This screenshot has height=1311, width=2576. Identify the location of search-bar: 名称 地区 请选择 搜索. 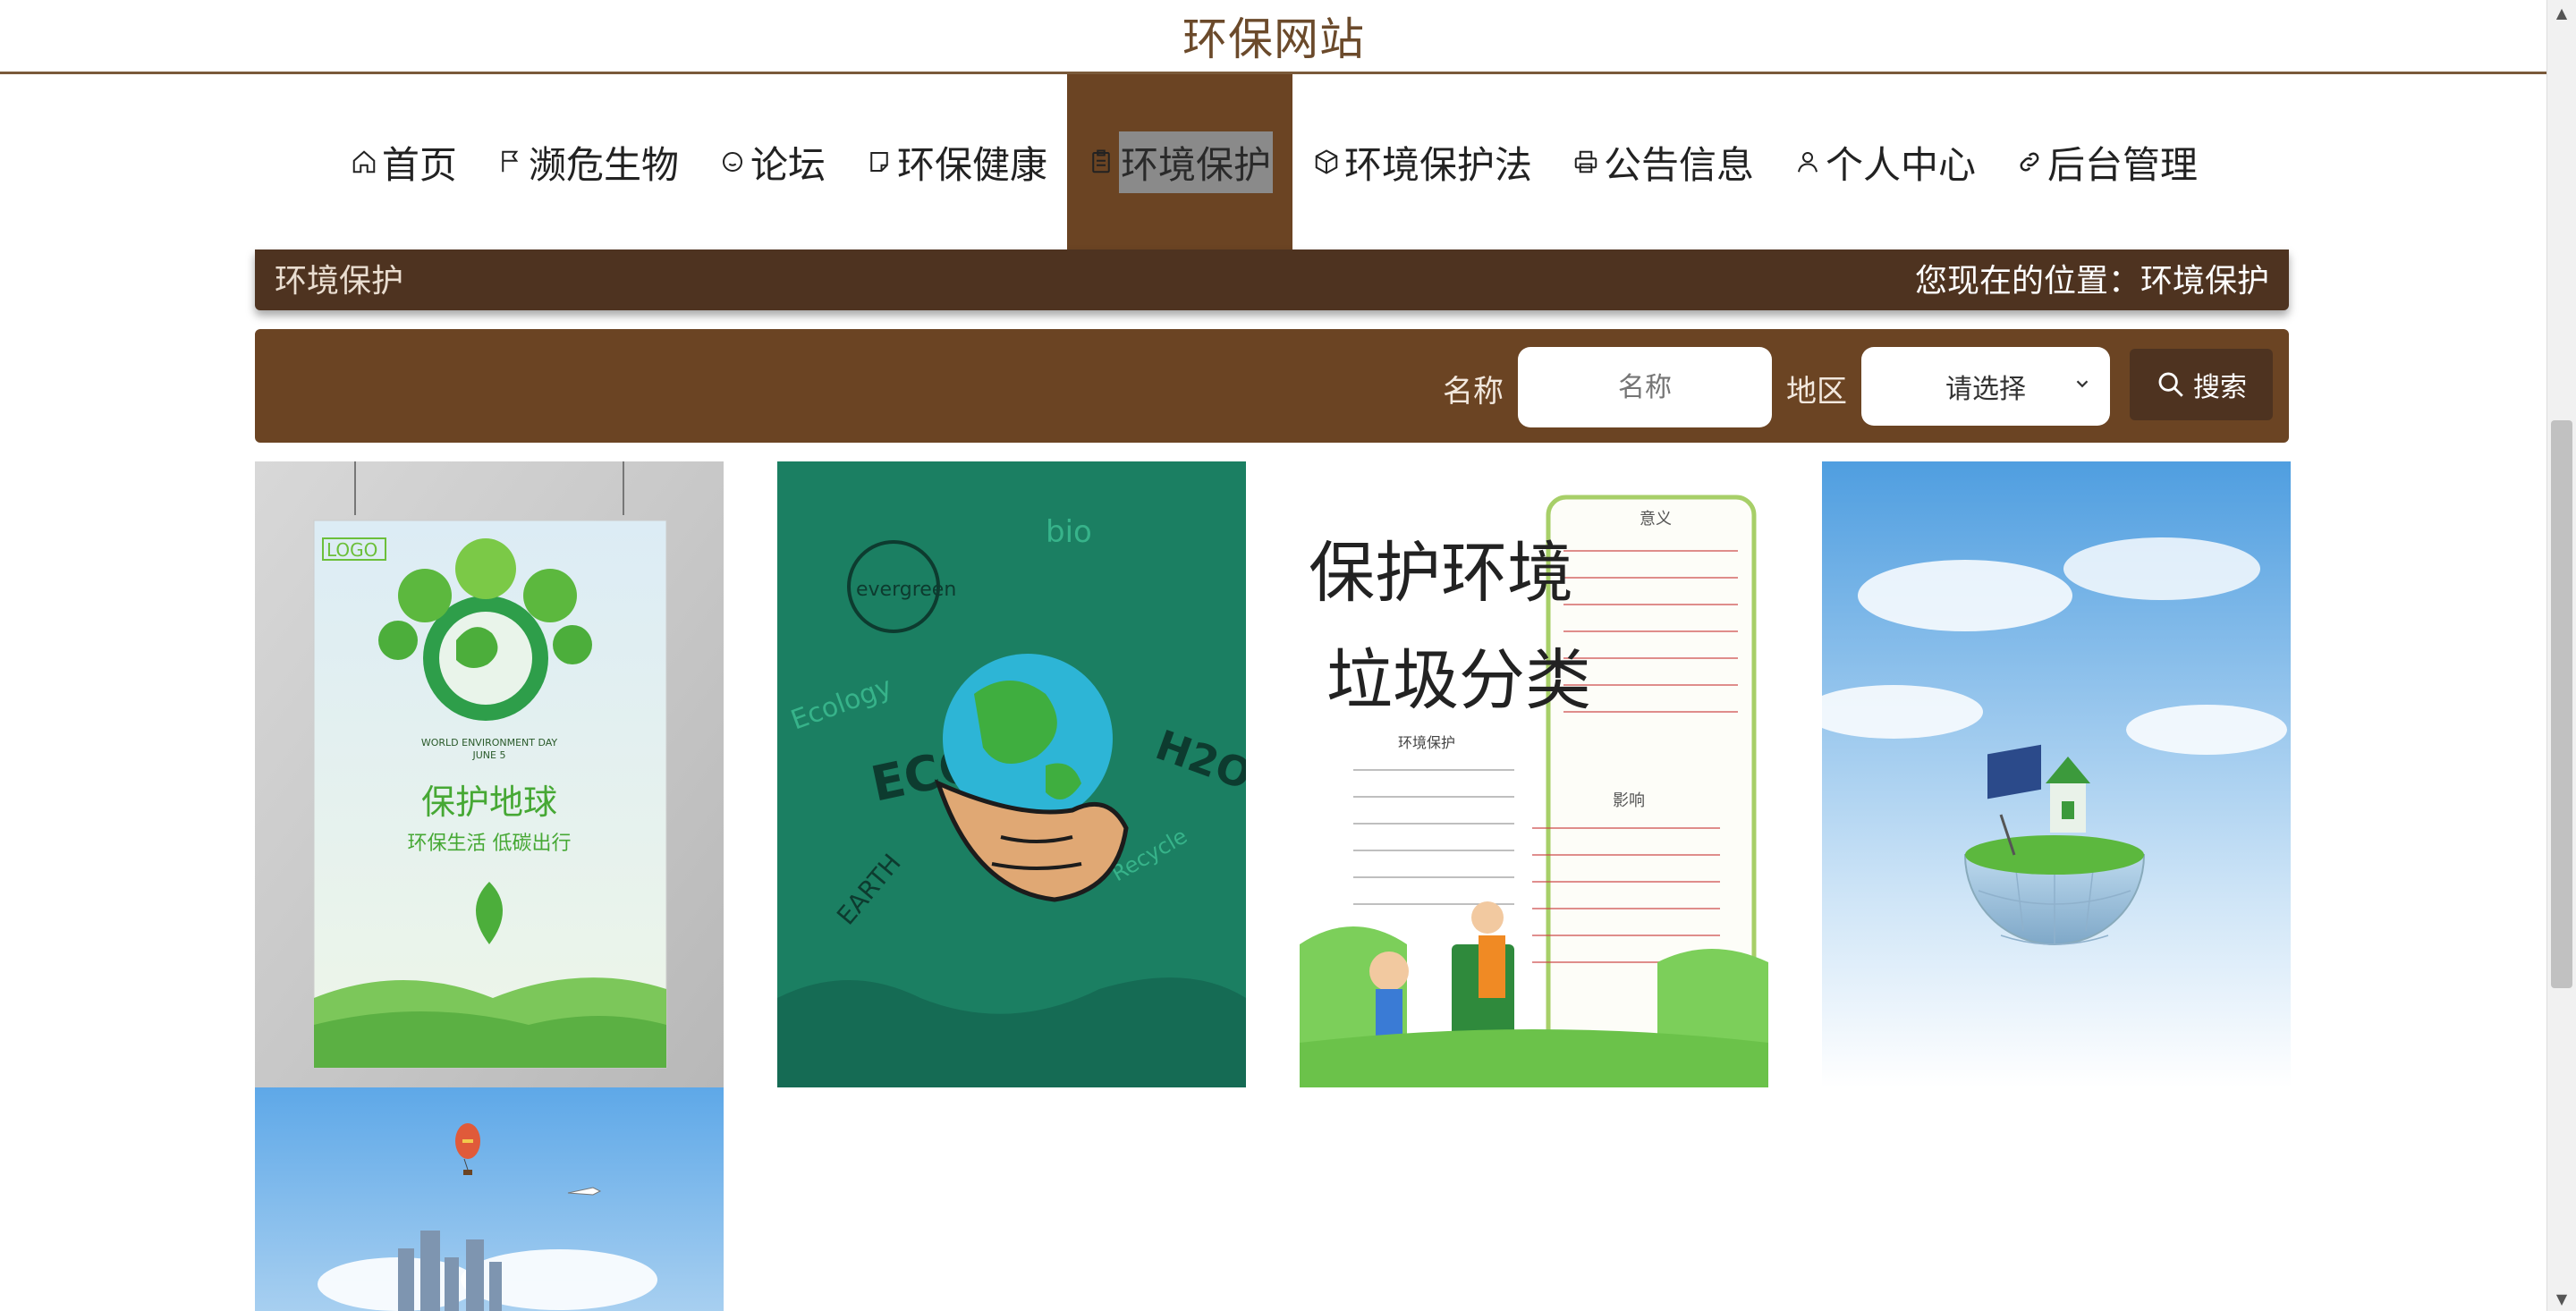
(1272, 386).